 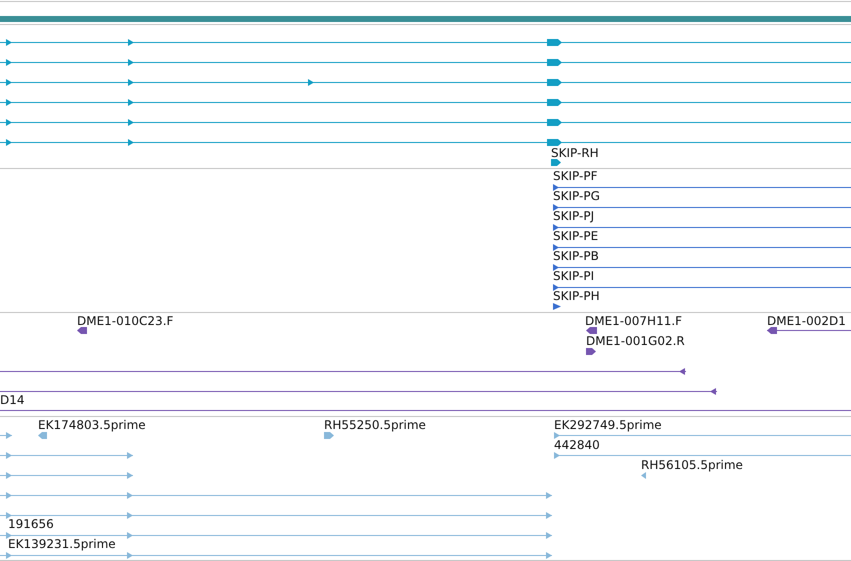 What do you see at coordinates (575, 176) in the screenshot?
I see `feature-label: SKIP-PF` at bounding box center [575, 176].